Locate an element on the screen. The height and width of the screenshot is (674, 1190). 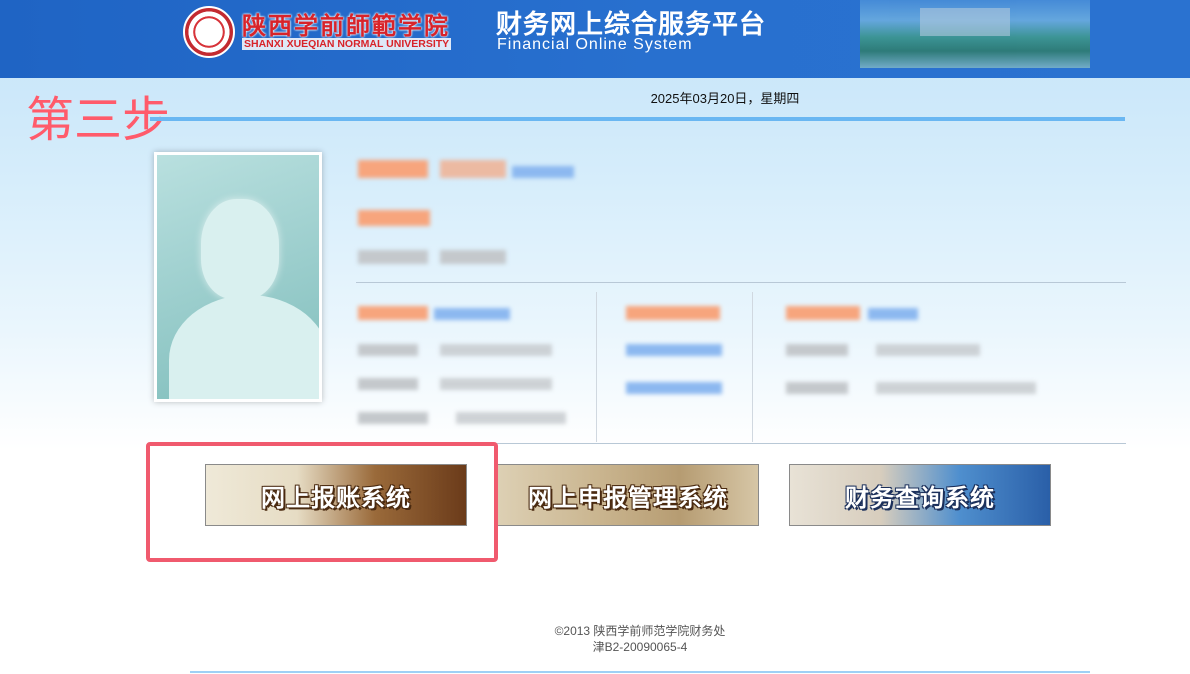
button-label: 财务查询系统 is located at coordinates (920, 497).